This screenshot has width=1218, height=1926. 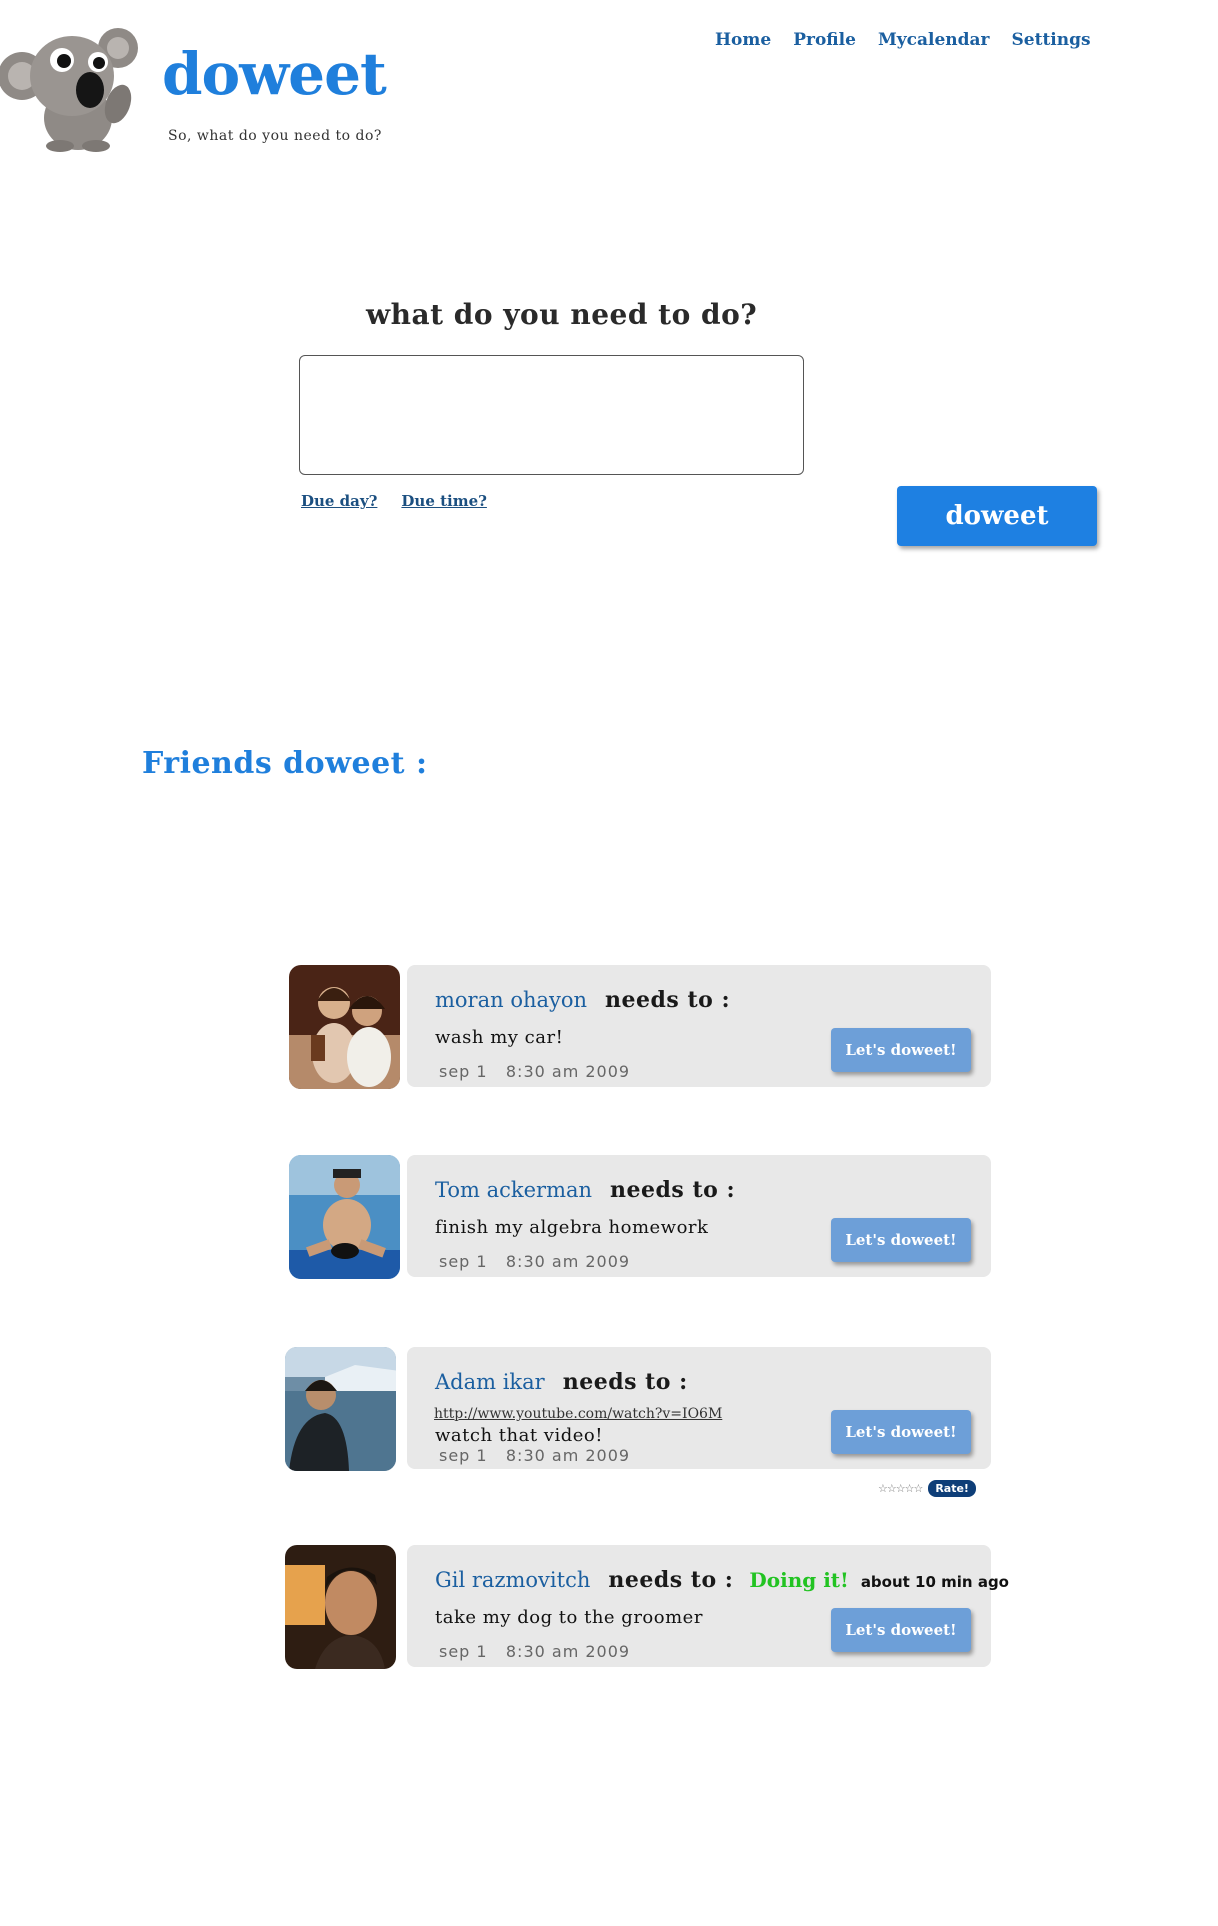 What do you see at coordinates (444, 501) in the screenshot?
I see `due-time-link: Due time?` at bounding box center [444, 501].